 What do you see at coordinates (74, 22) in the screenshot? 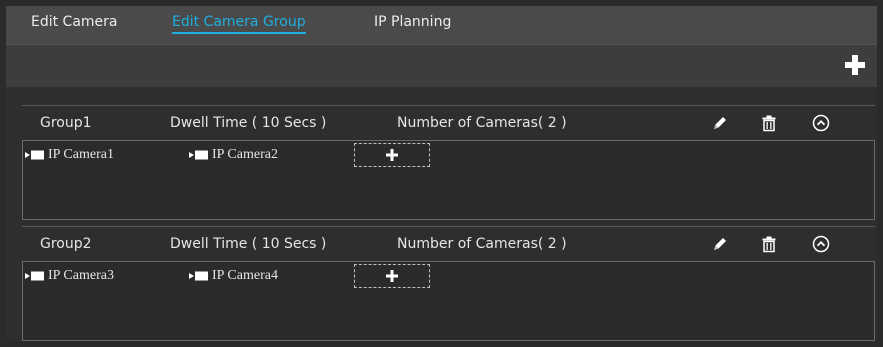
I see `tab-edit-camera: Edit Camera` at bounding box center [74, 22].